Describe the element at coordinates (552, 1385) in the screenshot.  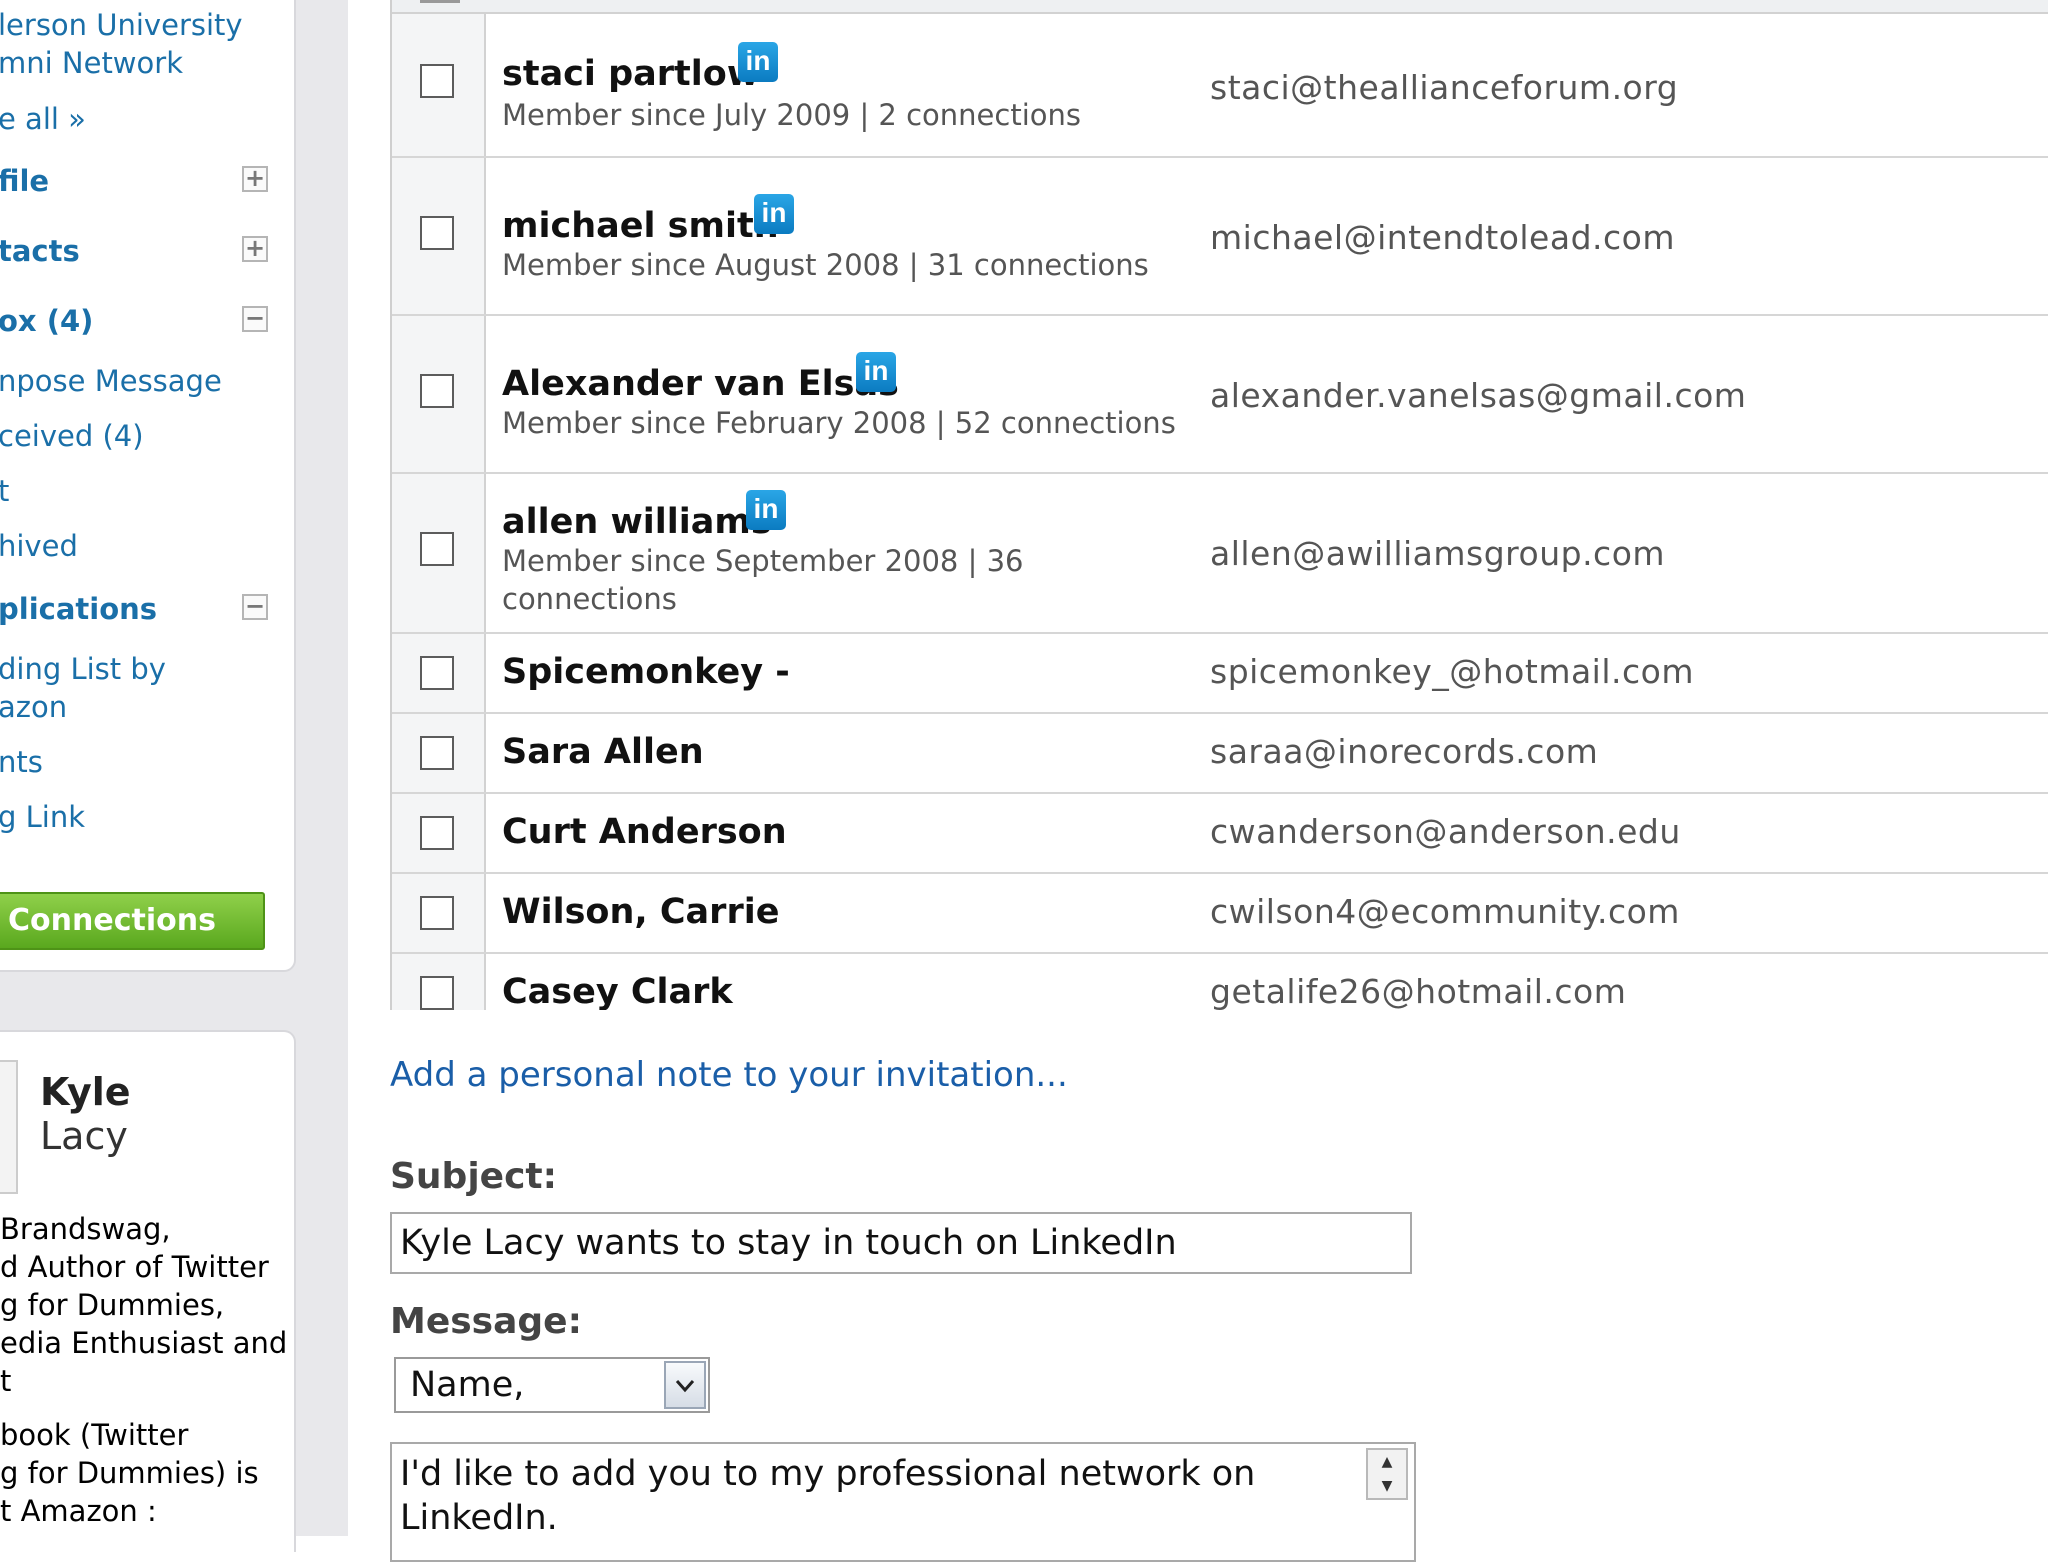
I see `greeting-select: Name,` at that location.